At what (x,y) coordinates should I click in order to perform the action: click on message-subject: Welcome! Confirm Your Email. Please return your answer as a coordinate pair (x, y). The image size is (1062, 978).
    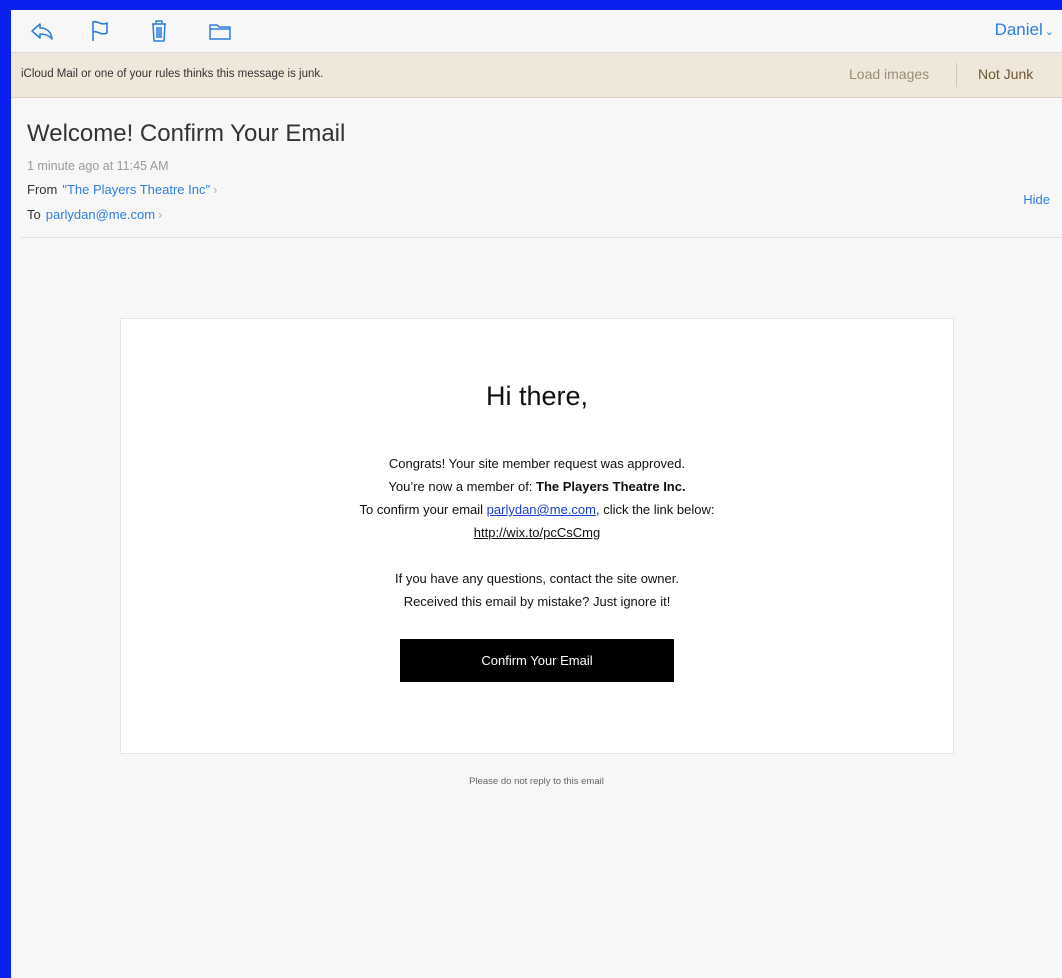
    Looking at the image, I should click on (186, 133).